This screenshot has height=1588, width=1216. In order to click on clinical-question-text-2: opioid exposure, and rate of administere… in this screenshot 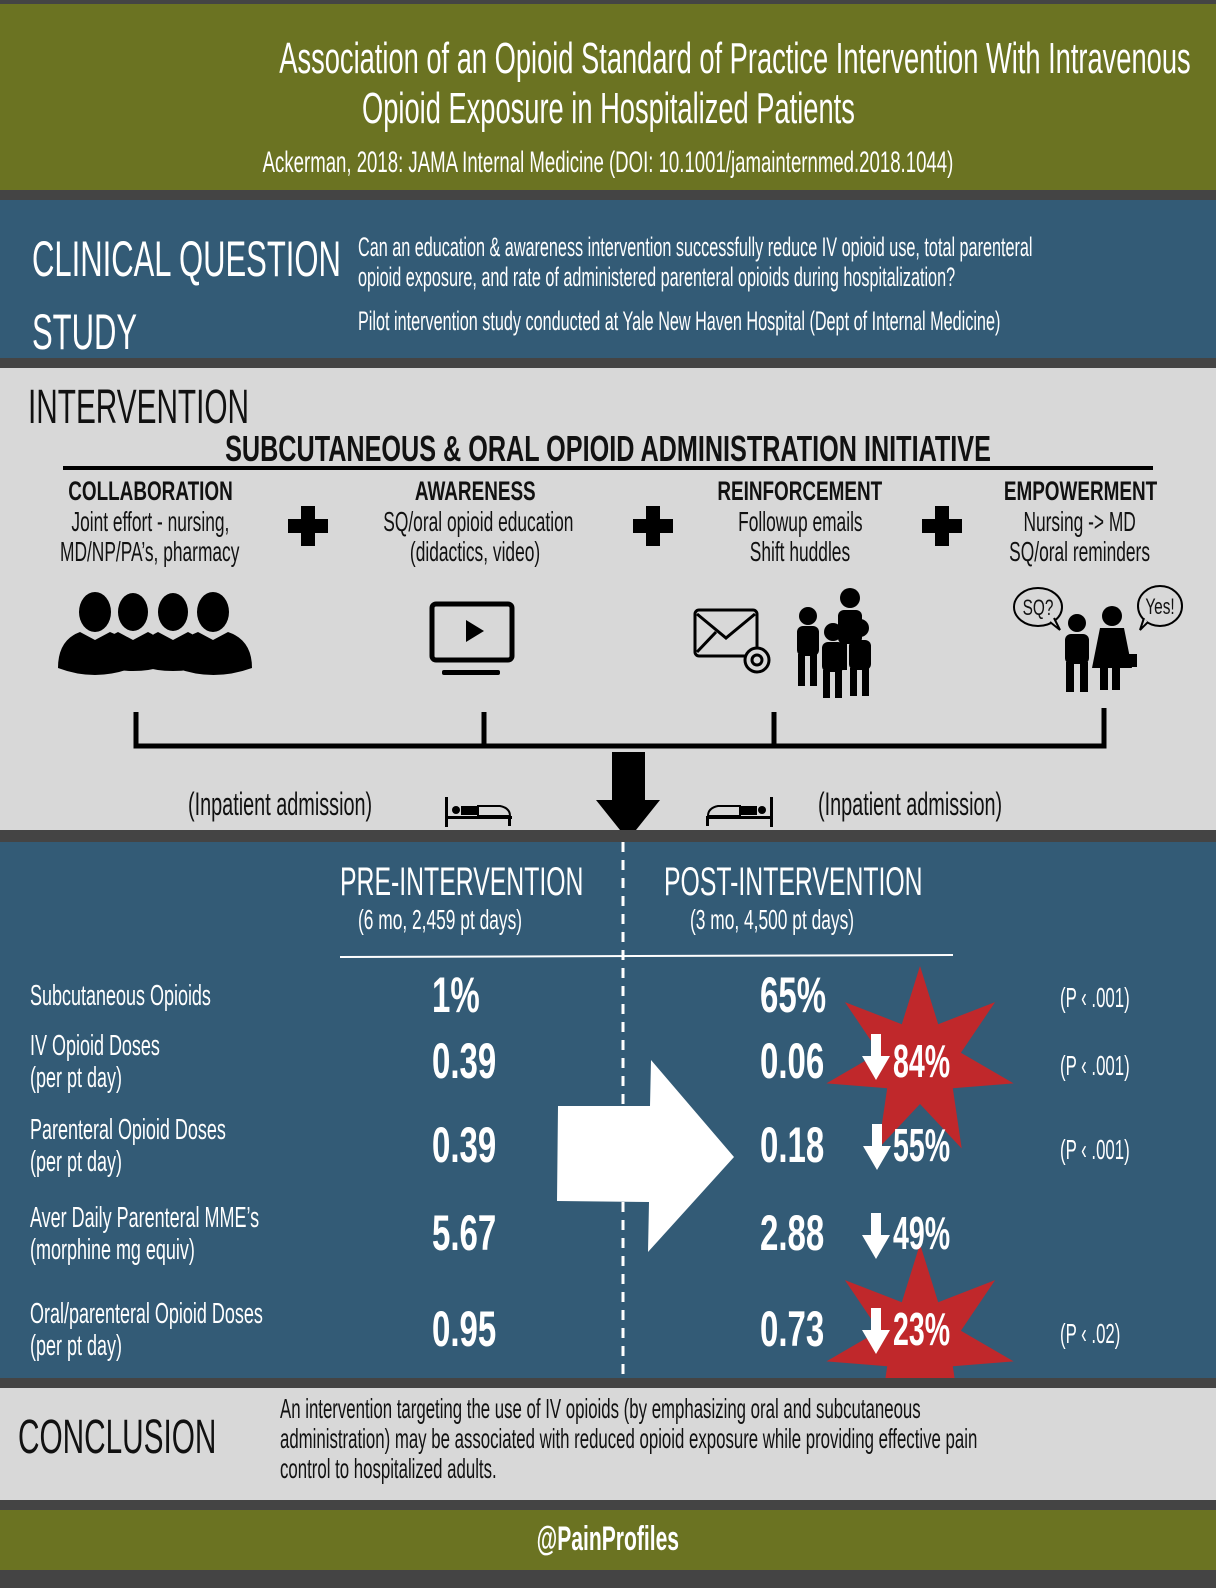, I will do `click(657, 277)`.